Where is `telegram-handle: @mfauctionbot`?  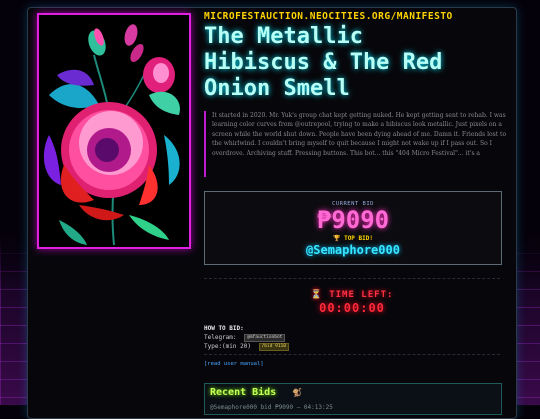 telegram-handle: @mfauctionbot is located at coordinates (265, 337).